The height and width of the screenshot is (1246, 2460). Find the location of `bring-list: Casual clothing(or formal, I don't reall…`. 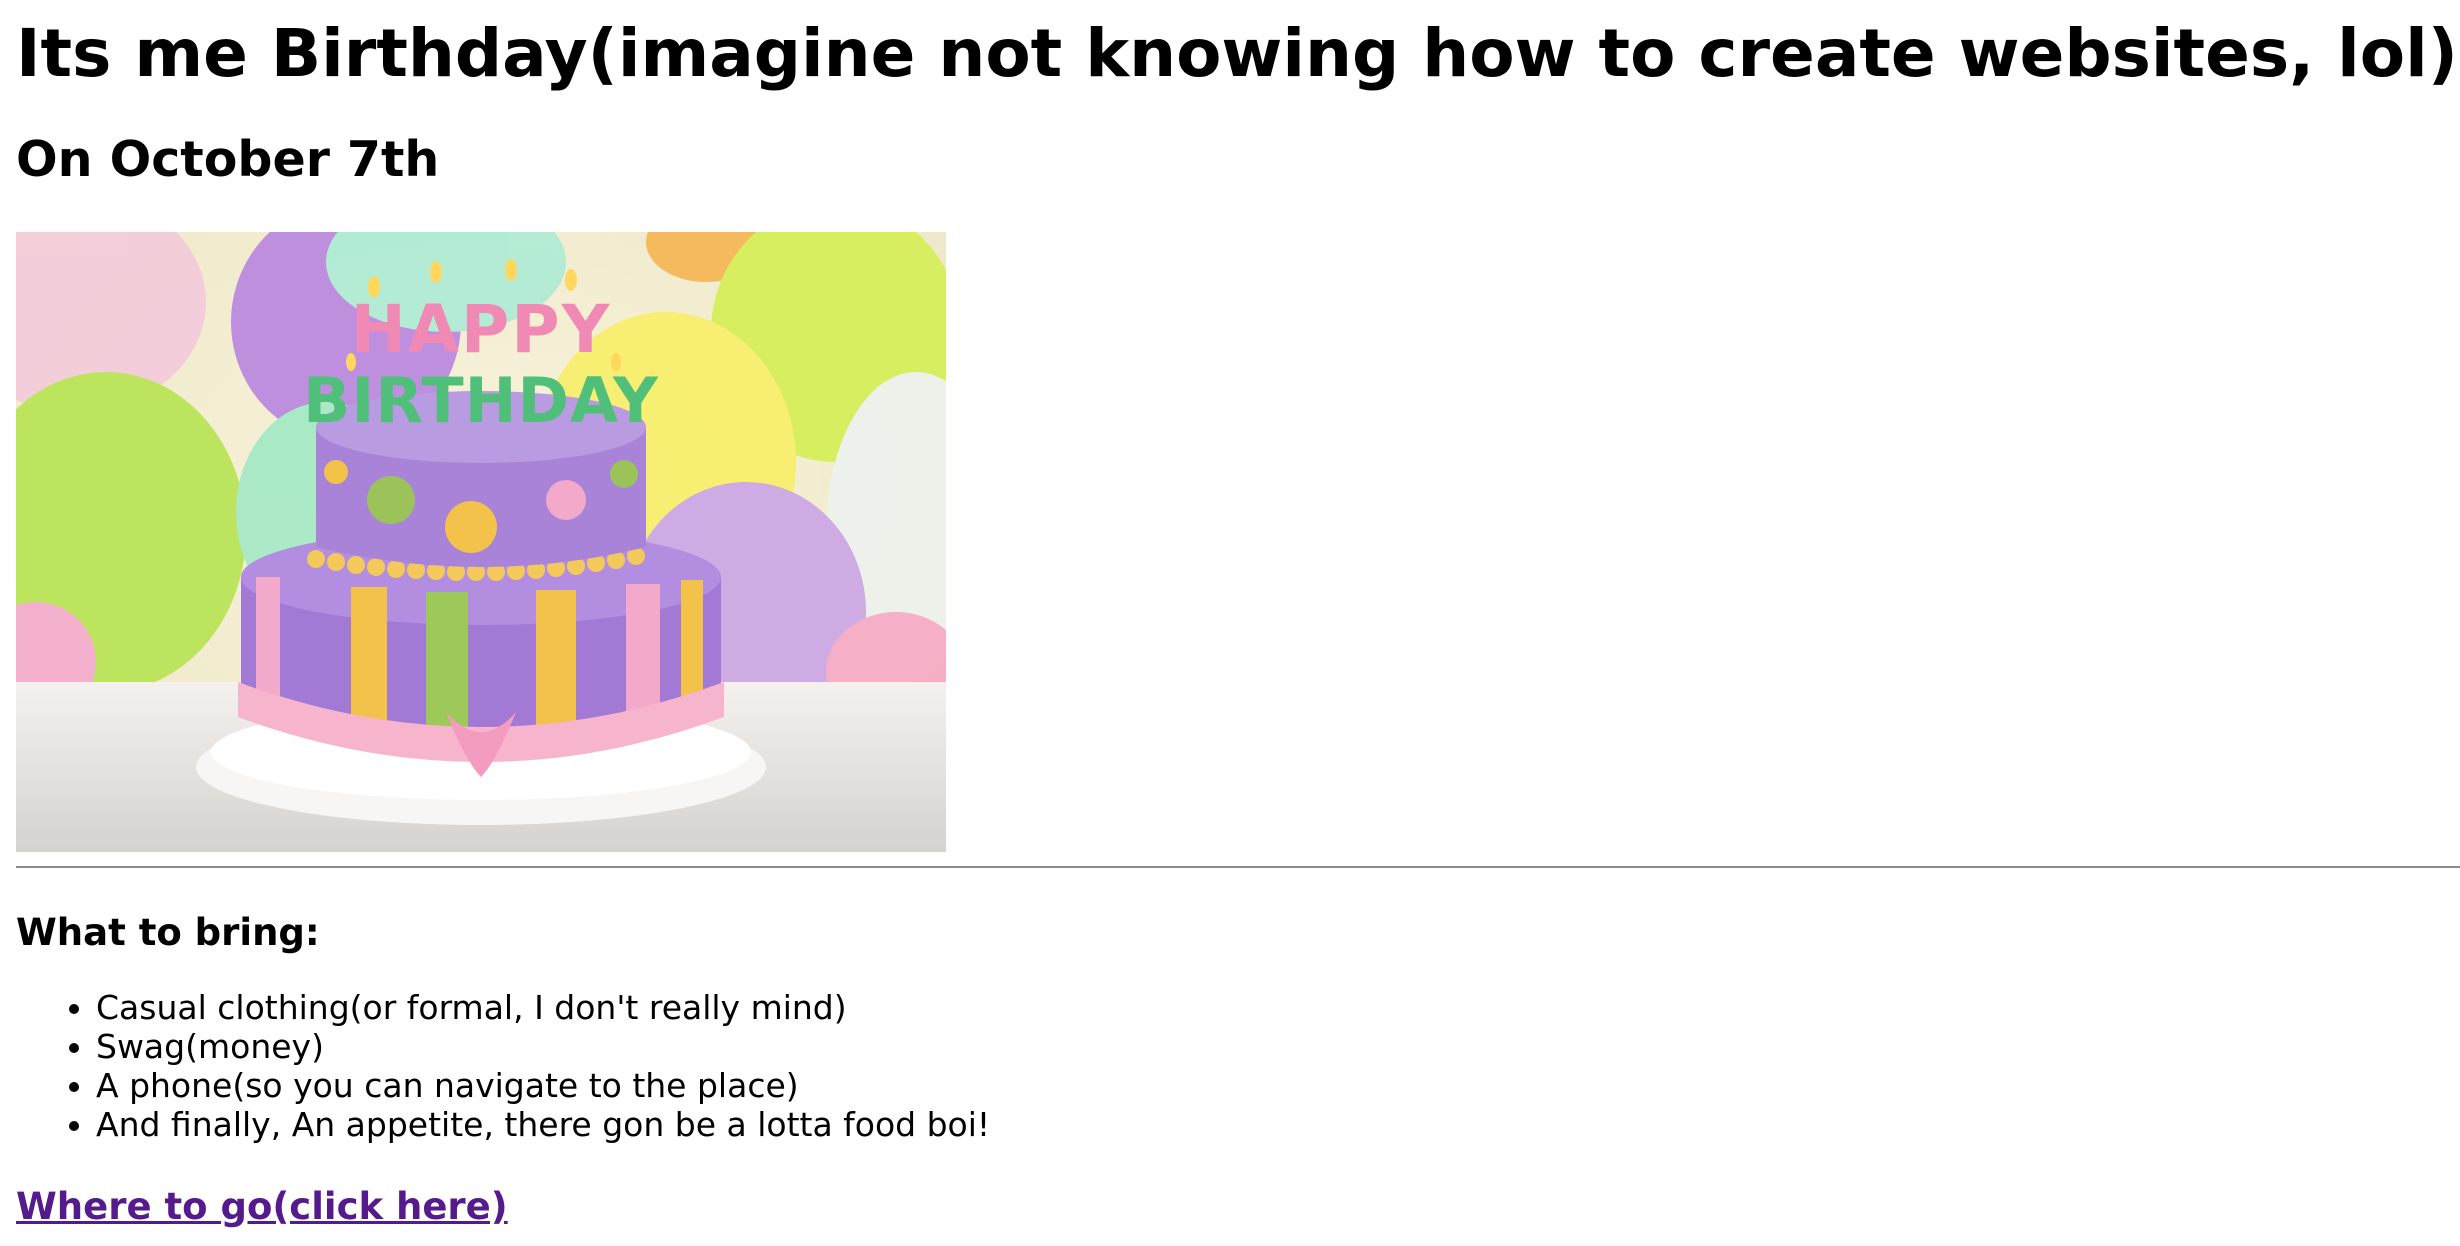

bring-list: Casual clothing(or formal, I don't reall… is located at coordinates (503, 1066).